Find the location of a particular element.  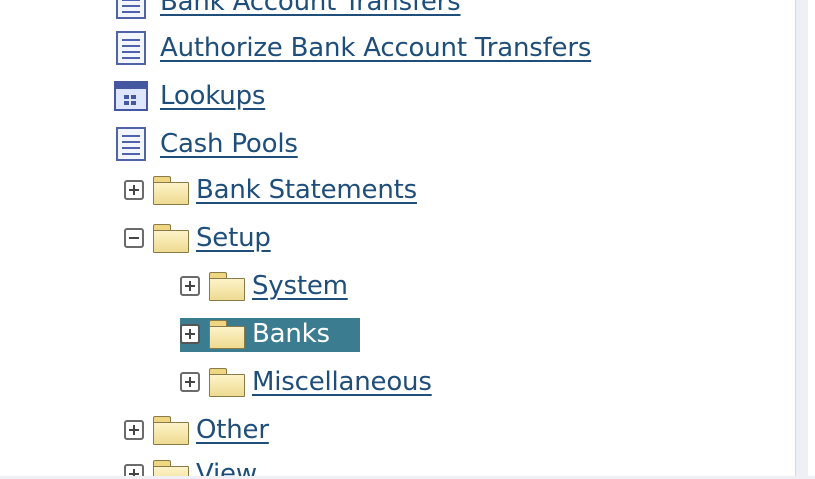

tree-item-label: Setup is located at coordinates (233, 238).